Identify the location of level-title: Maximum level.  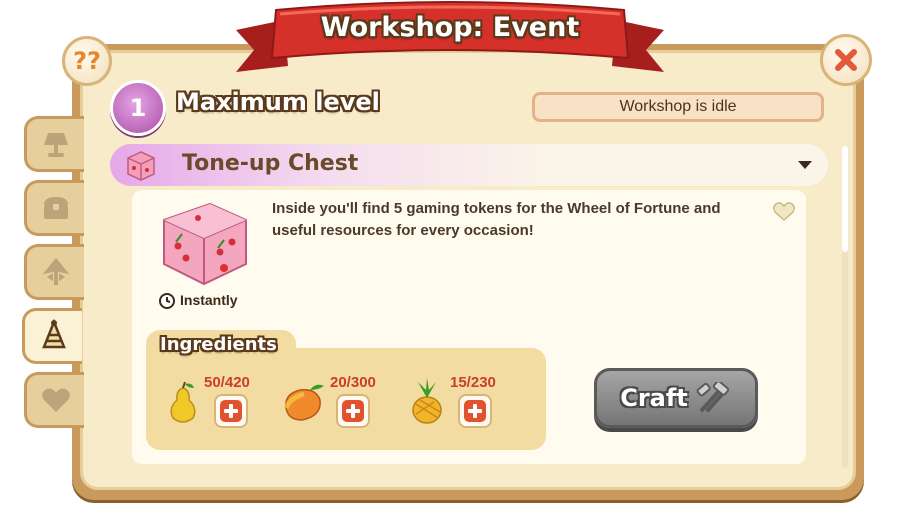
(278, 102).